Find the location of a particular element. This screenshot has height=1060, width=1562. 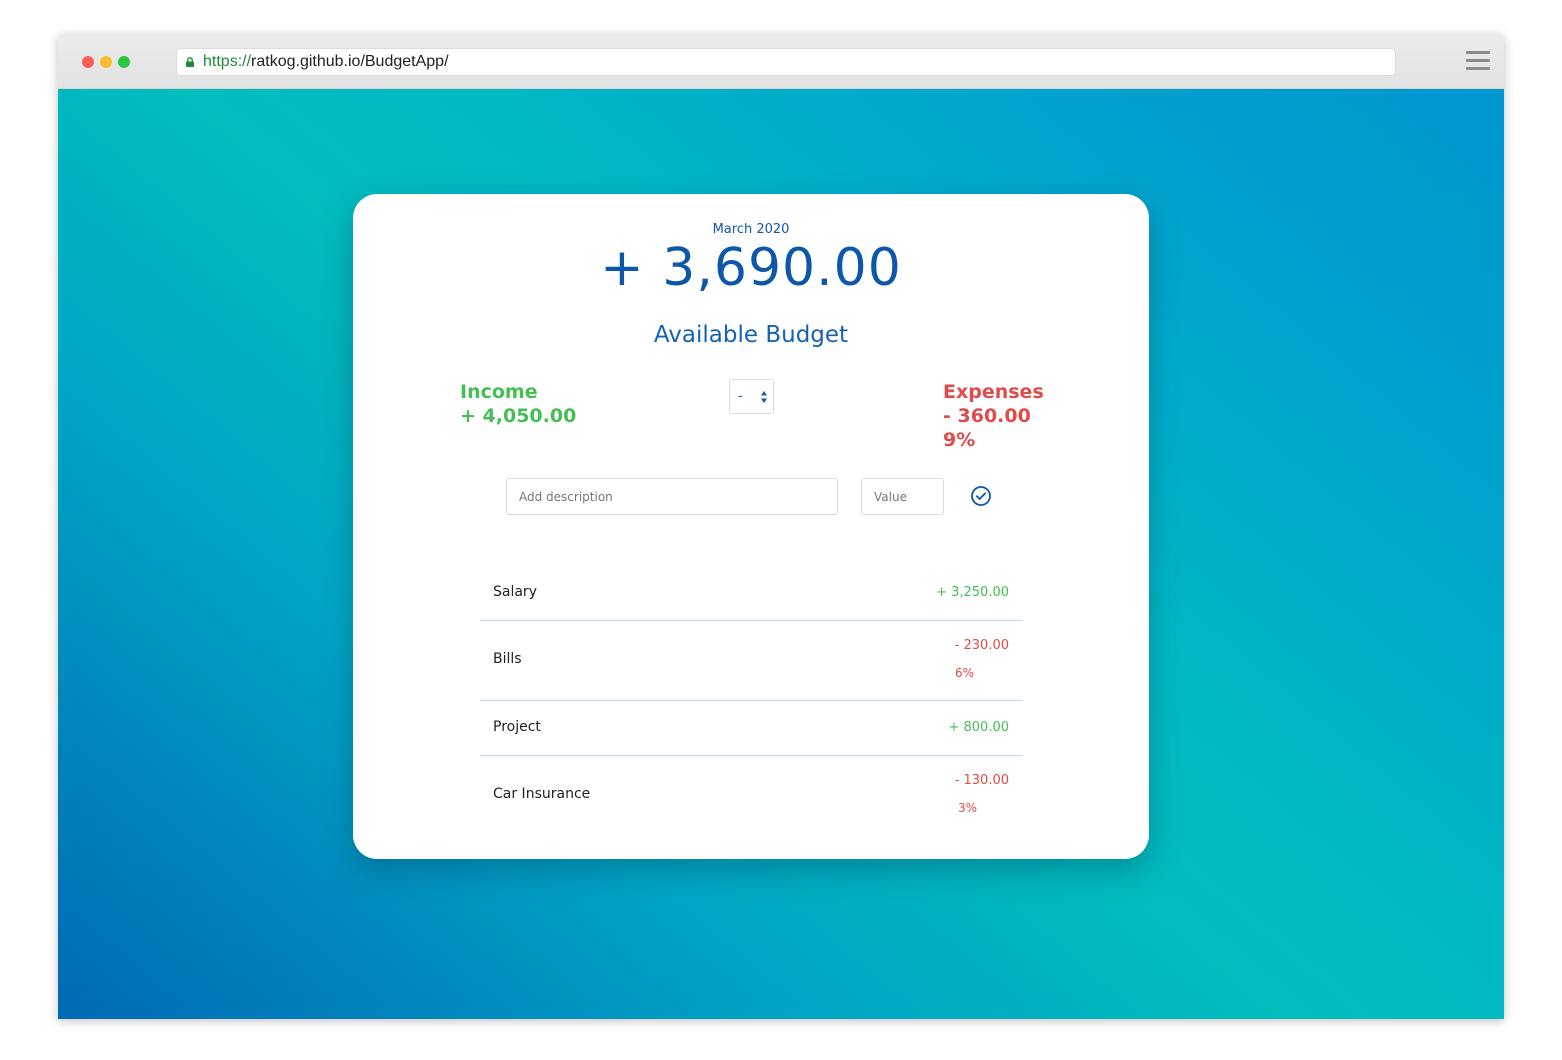

url-scheme: https:// is located at coordinates (227, 61).